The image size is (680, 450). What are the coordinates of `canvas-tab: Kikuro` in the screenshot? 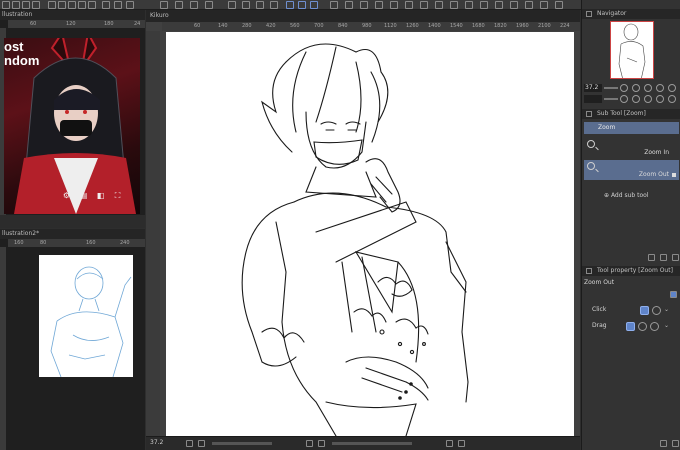 It's located at (363, 16).